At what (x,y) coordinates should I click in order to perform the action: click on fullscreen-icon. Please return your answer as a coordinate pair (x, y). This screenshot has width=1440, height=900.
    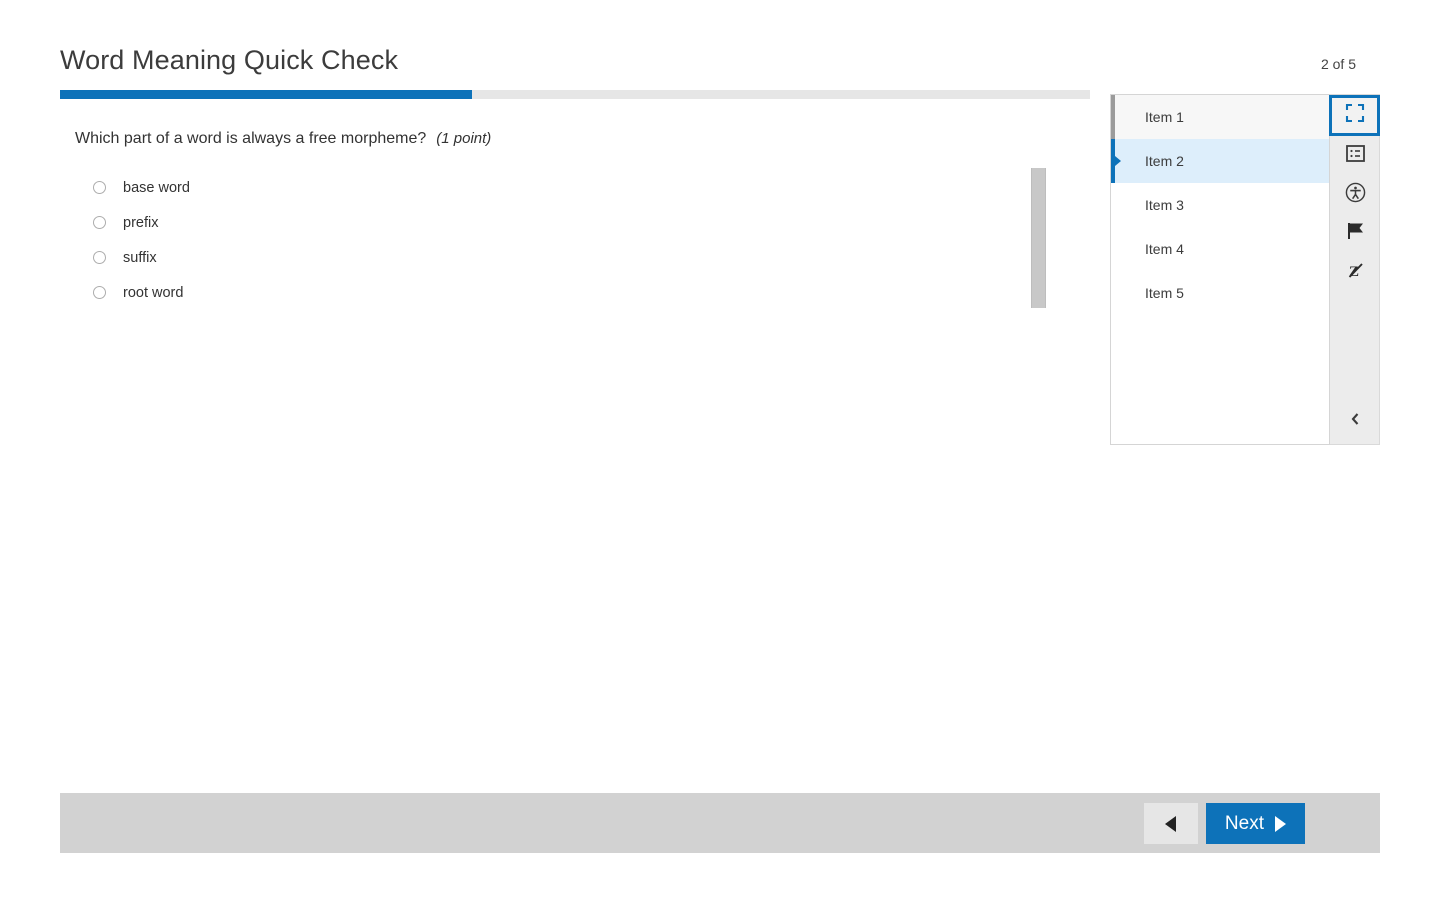
    Looking at the image, I should click on (1355, 115).